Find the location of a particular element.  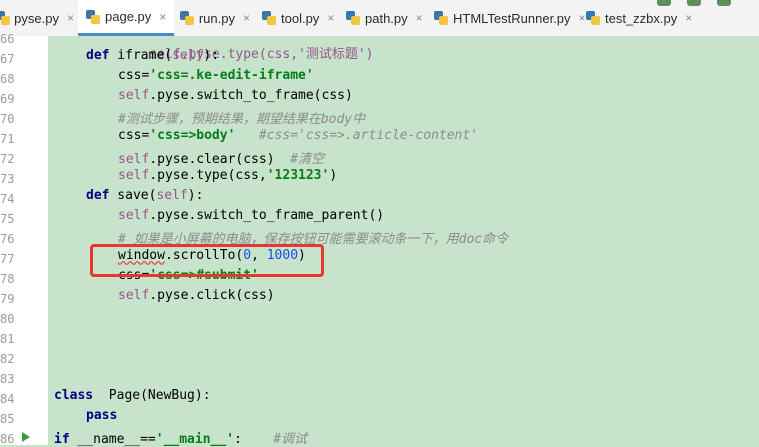

line-number: 83 is located at coordinates (7, 379).